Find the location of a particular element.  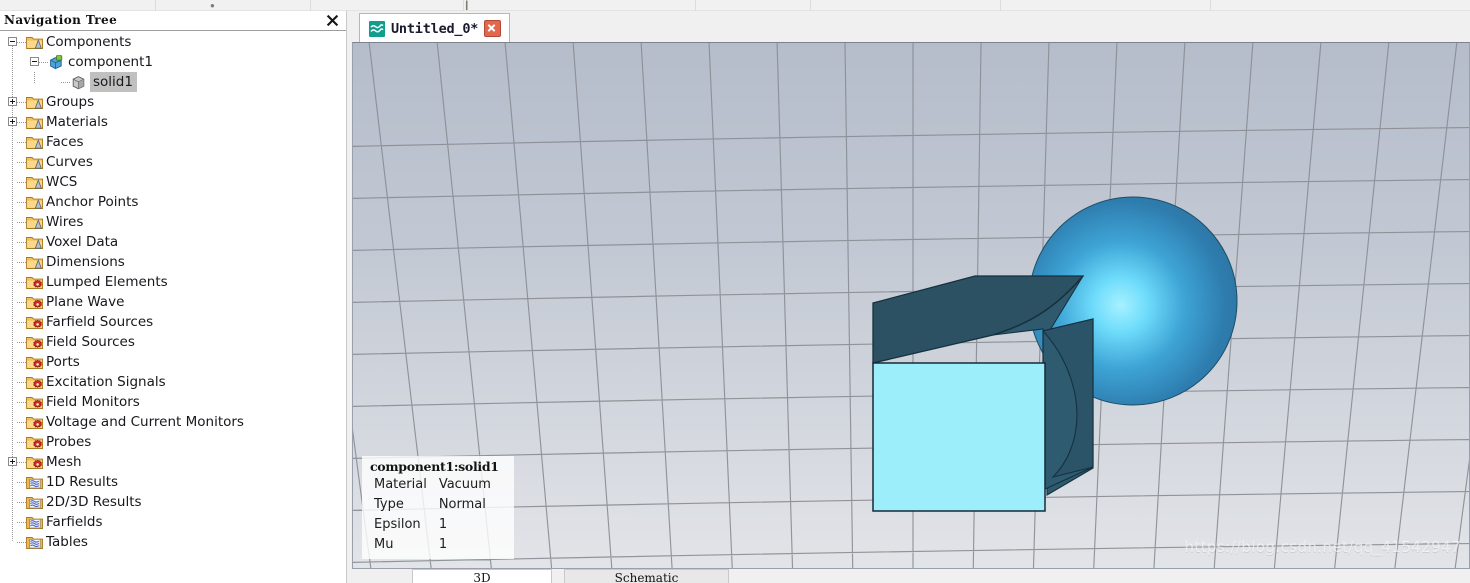

tree-item-solid1: solid1 is located at coordinates (173, 82).